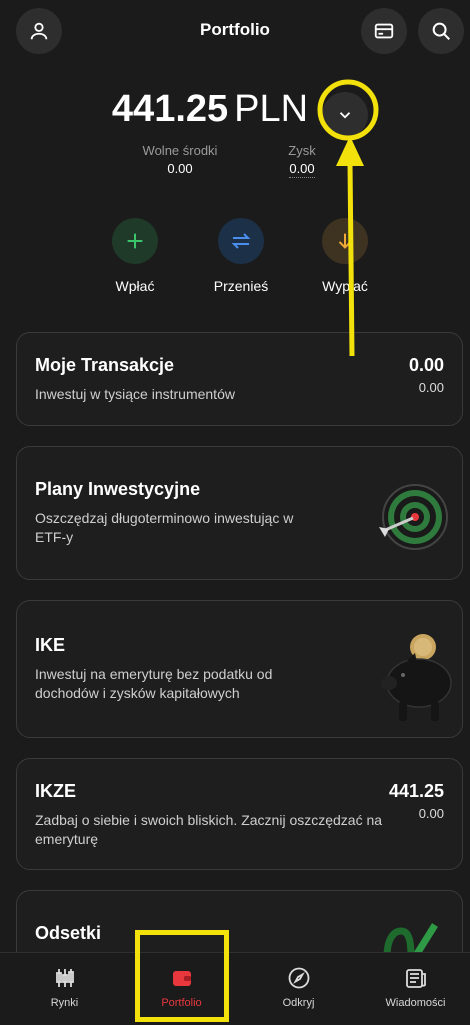  I want to click on deposit-label: Wpłać, so click(135, 286).